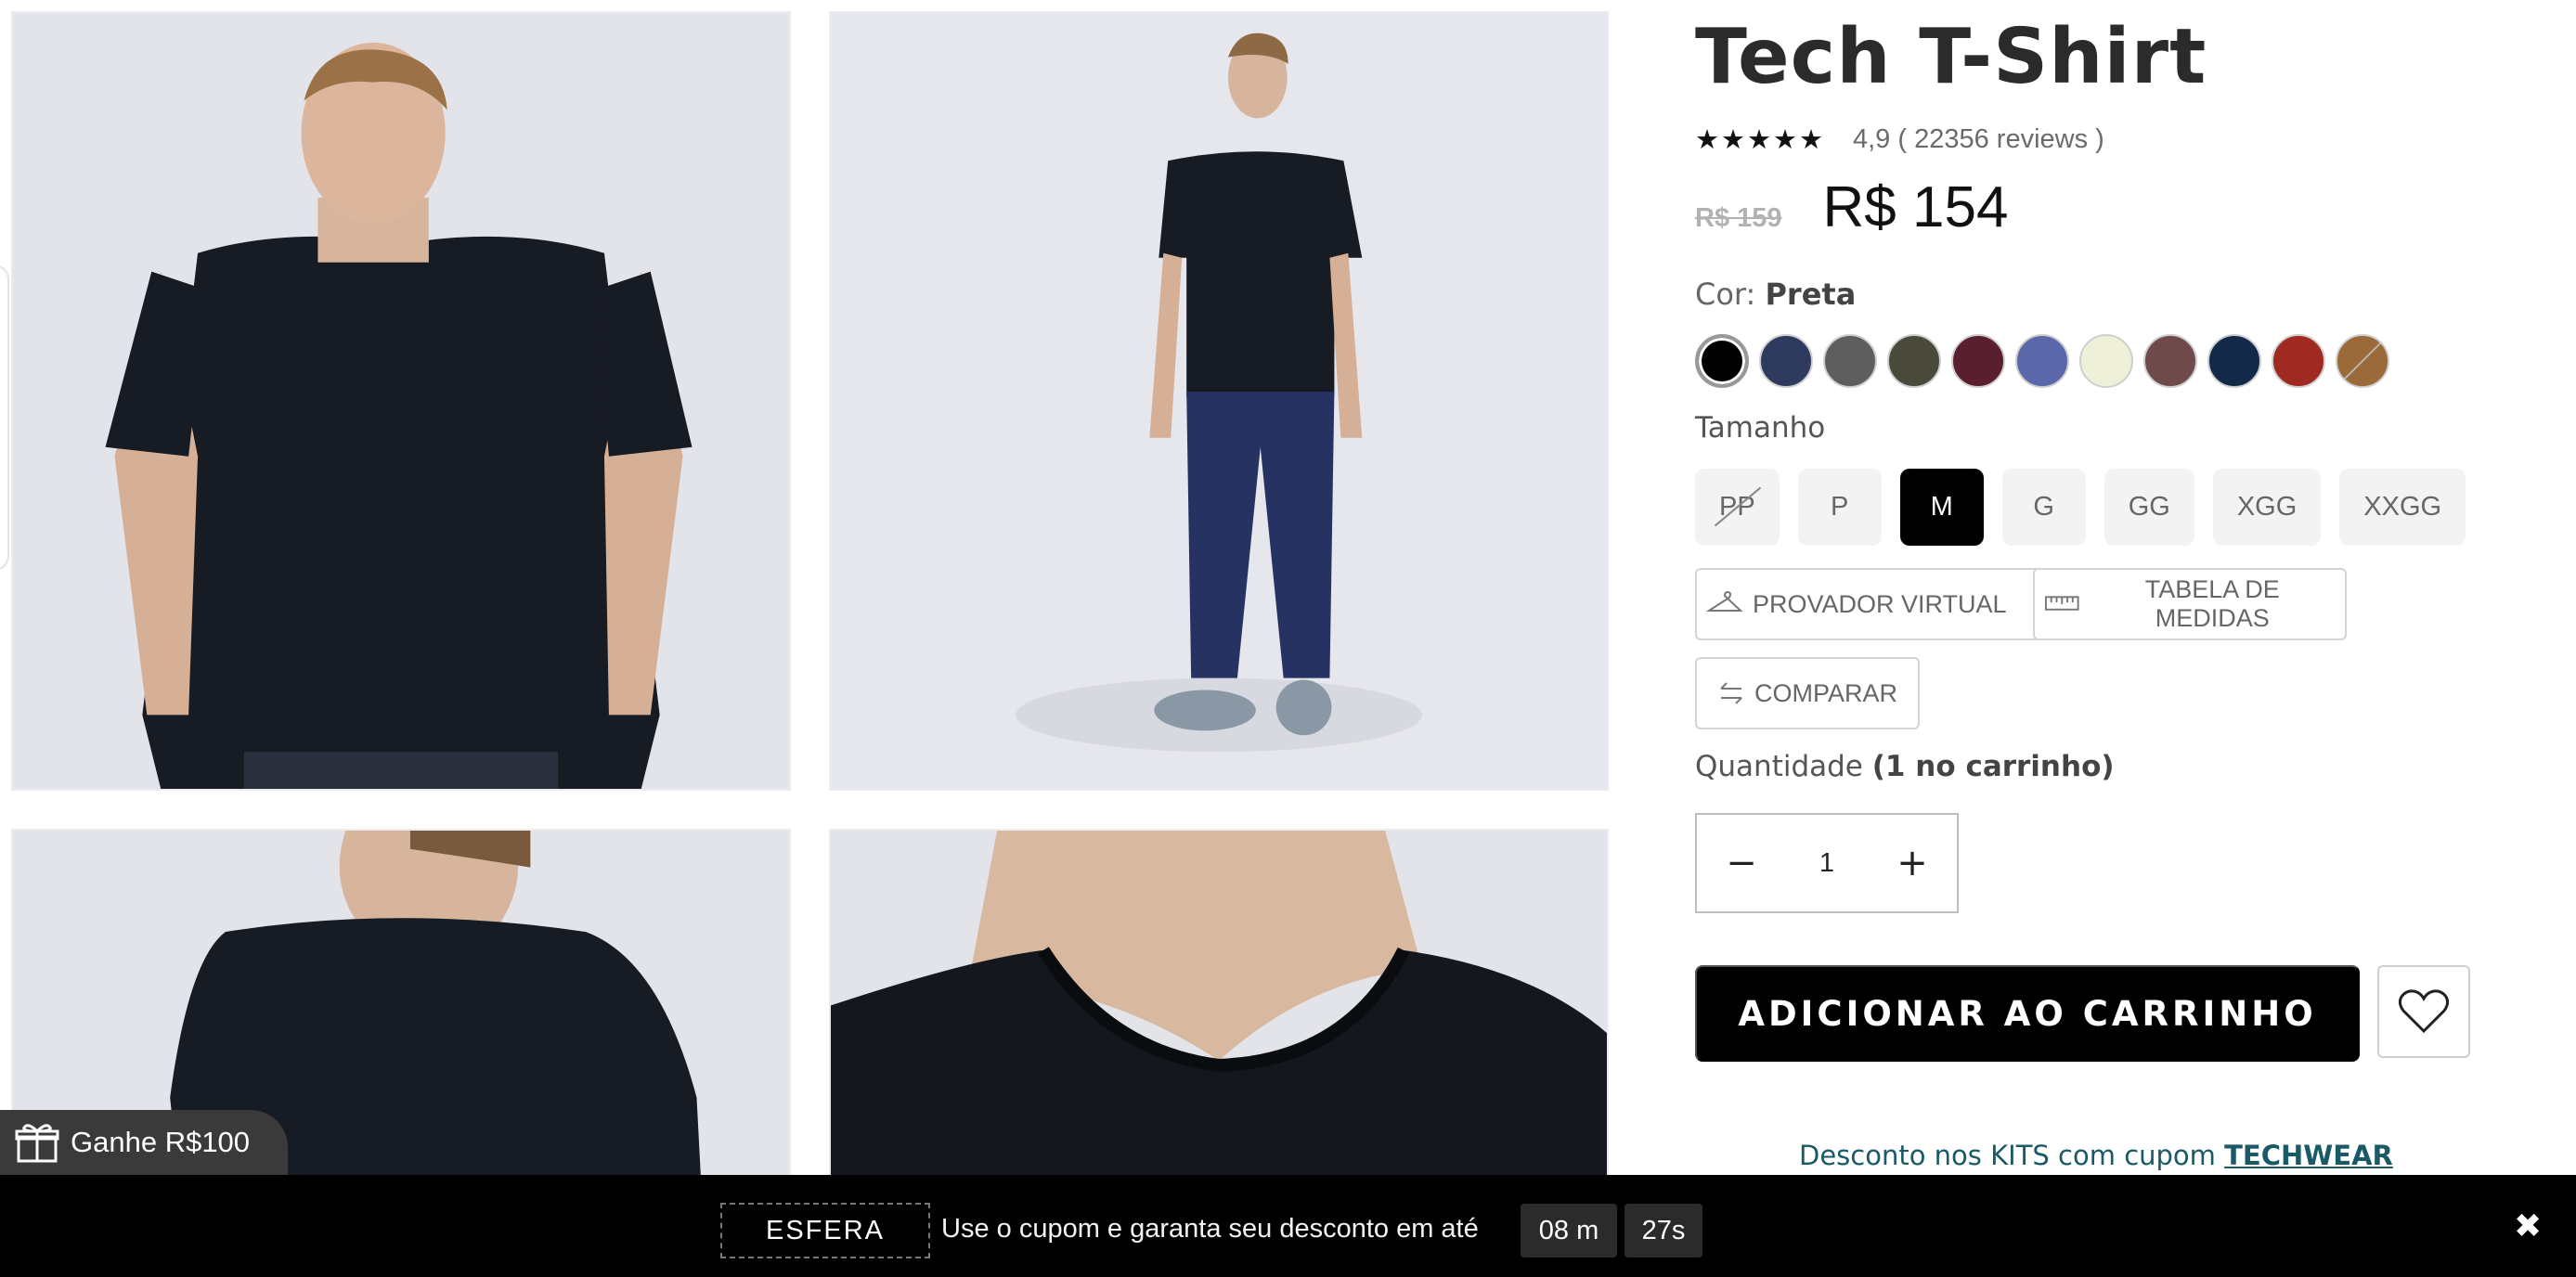 The image size is (2576, 1277). I want to click on gift-promo-button: Ganhe R$100, so click(144, 1143).